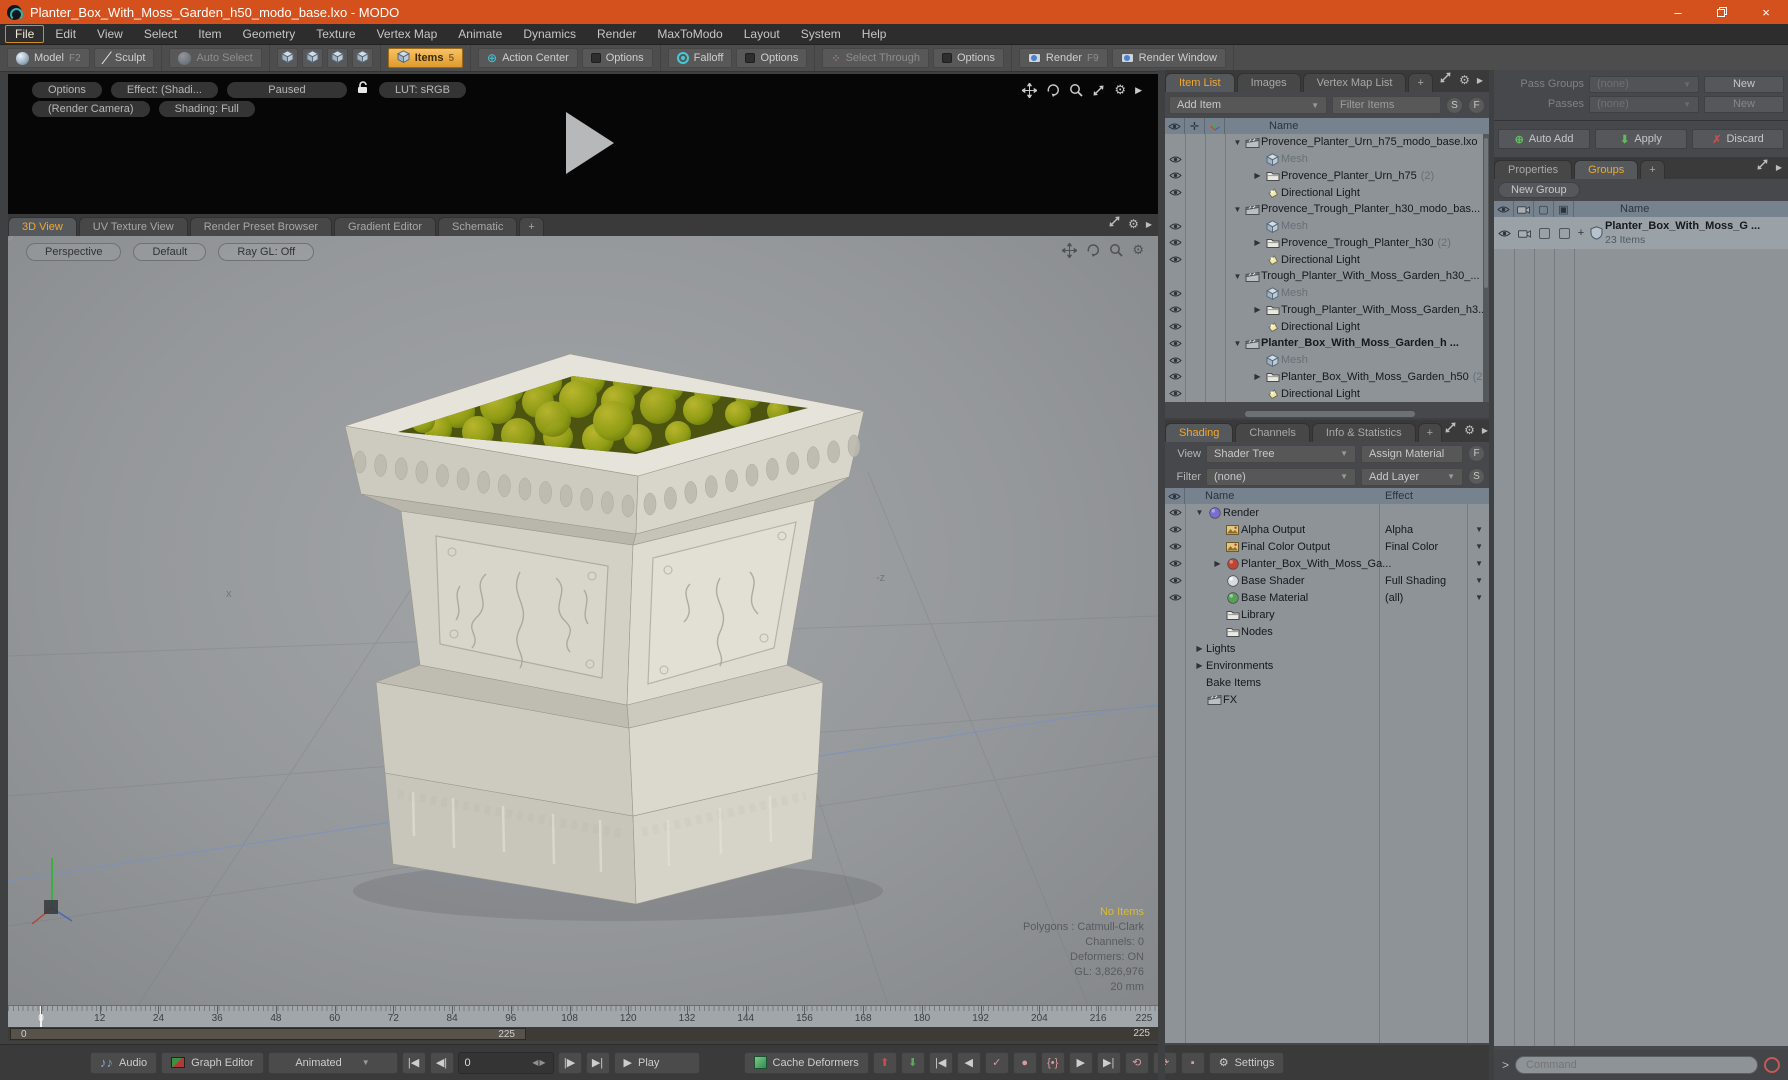 This screenshot has width=1788, height=1080. What do you see at coordinates (1246, 1062) in the screenshot?
I see `settings-button: ⚙ Settings` at bounding box center [1246, 1062].